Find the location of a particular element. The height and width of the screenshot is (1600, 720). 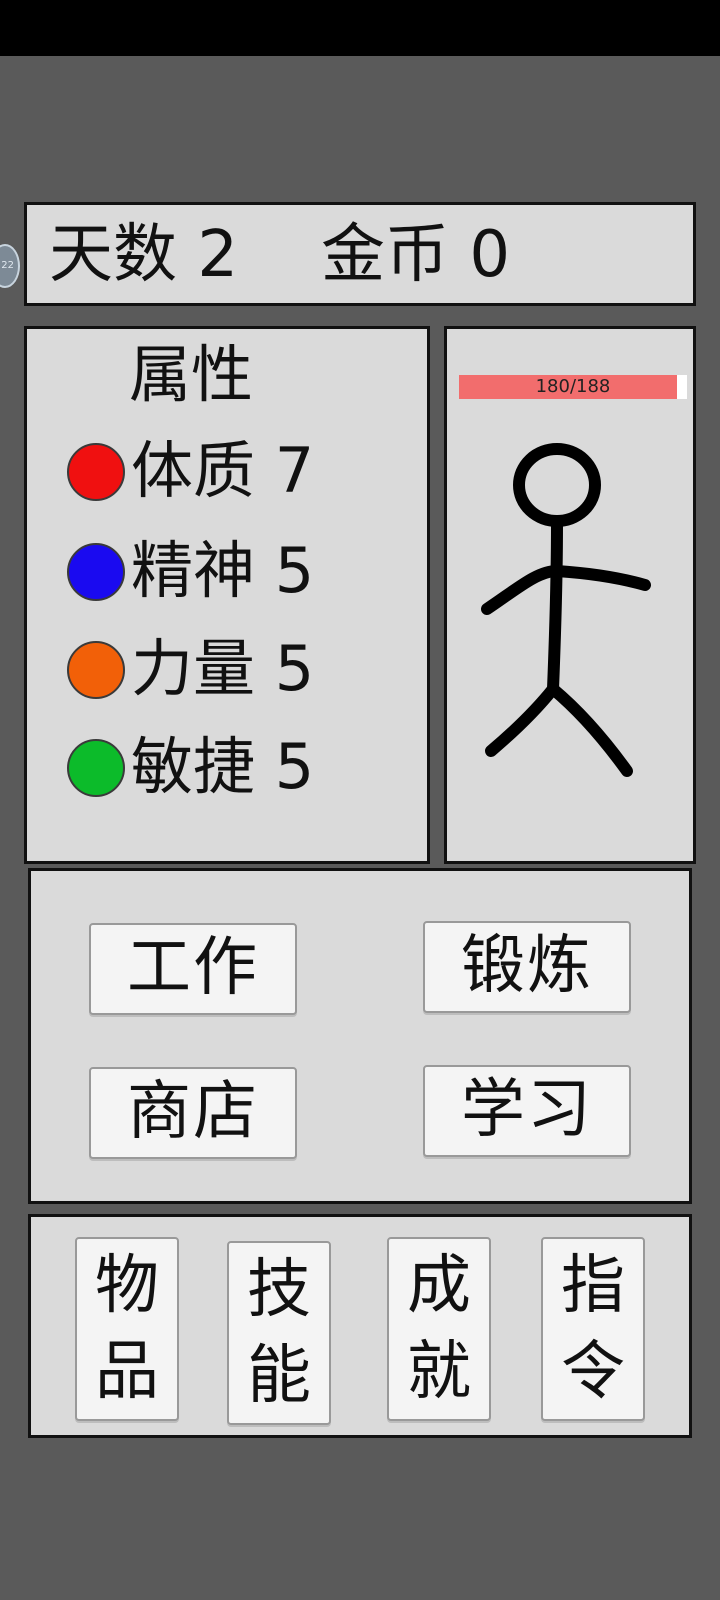

menu-panel: 物品 技能 成就 指令 is located at coordinates (360, 1326).